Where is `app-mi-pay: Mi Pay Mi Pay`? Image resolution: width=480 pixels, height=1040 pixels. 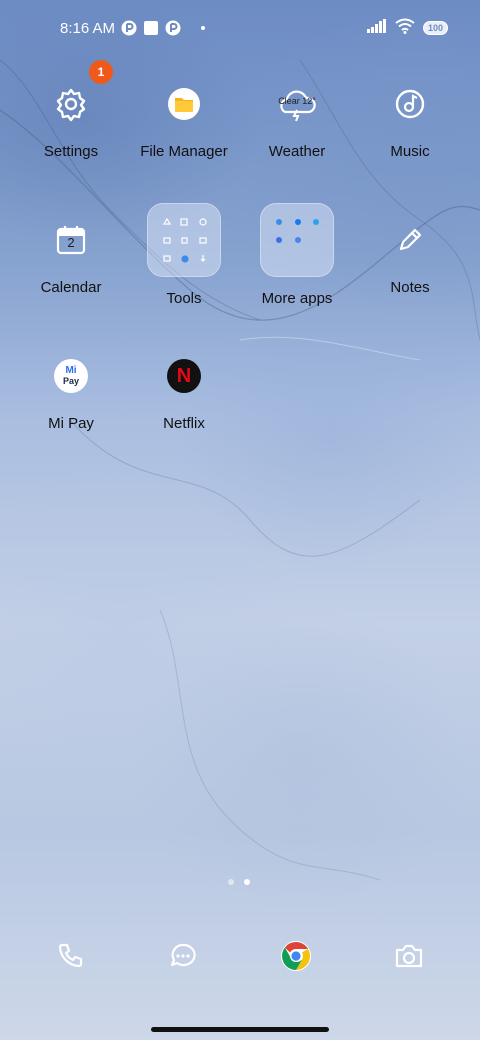 app-mi-pay: Mi Pay Mi Pay is located at coordinates (71, 392).